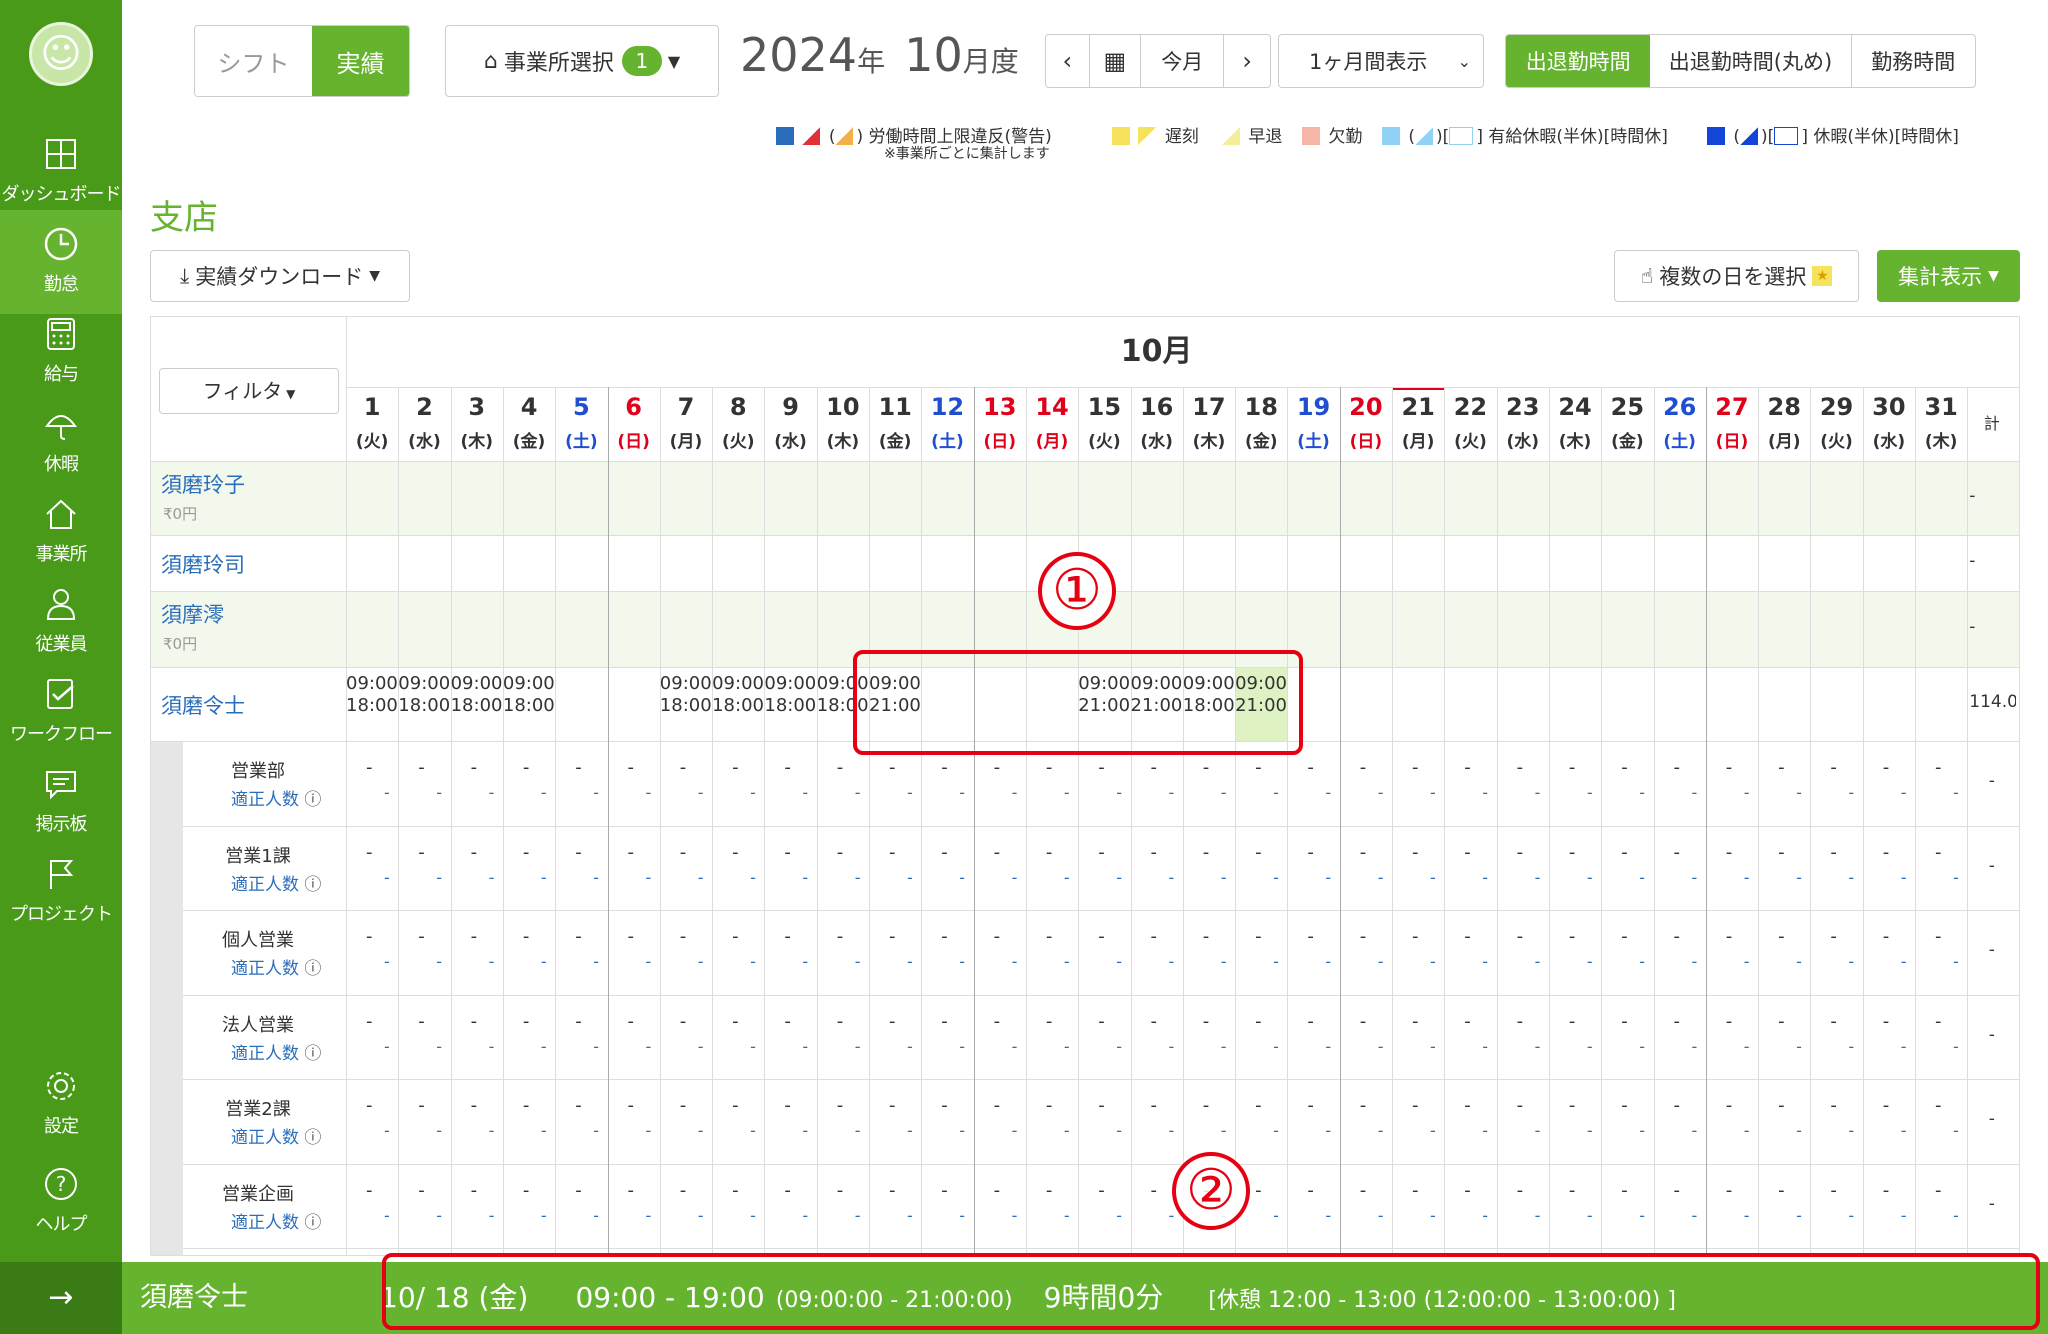 This screenshot has height=1334, width=2048. Describe the element at coordinates (61, 712) in the screenshot. I see `sidebar-item-checklist: ワークフロー` at that location.